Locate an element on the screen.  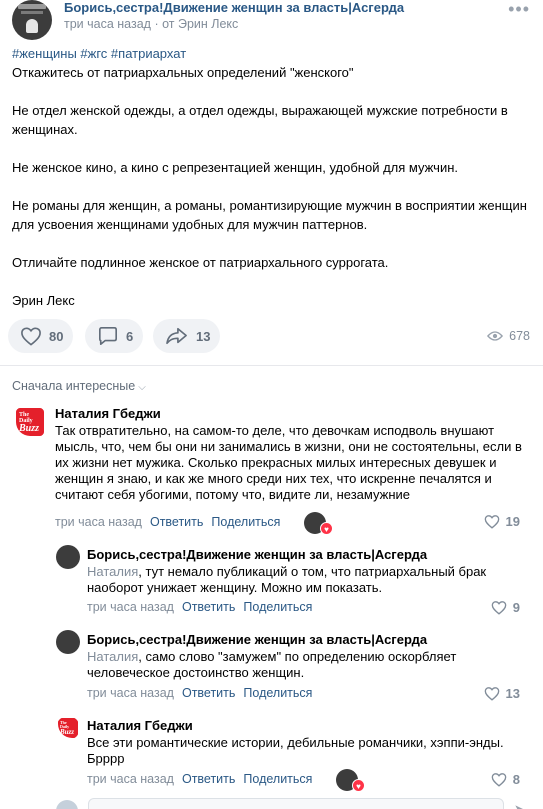
post-meta: три часа назад · от Эрин Лекс is located at coordinates (151, 24).